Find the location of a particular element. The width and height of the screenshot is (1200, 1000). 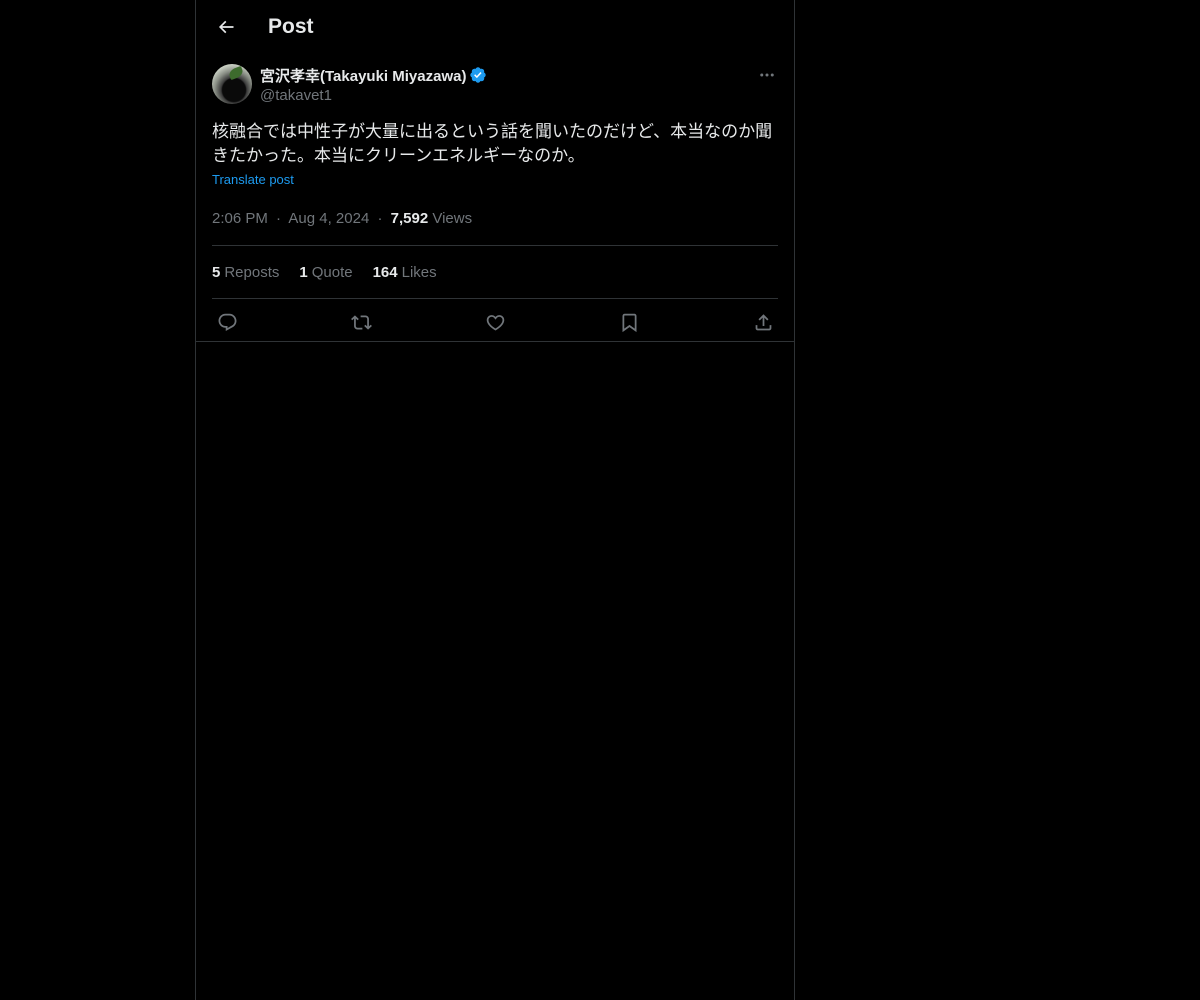

page-title: Post is located at coordinates (291, 26).